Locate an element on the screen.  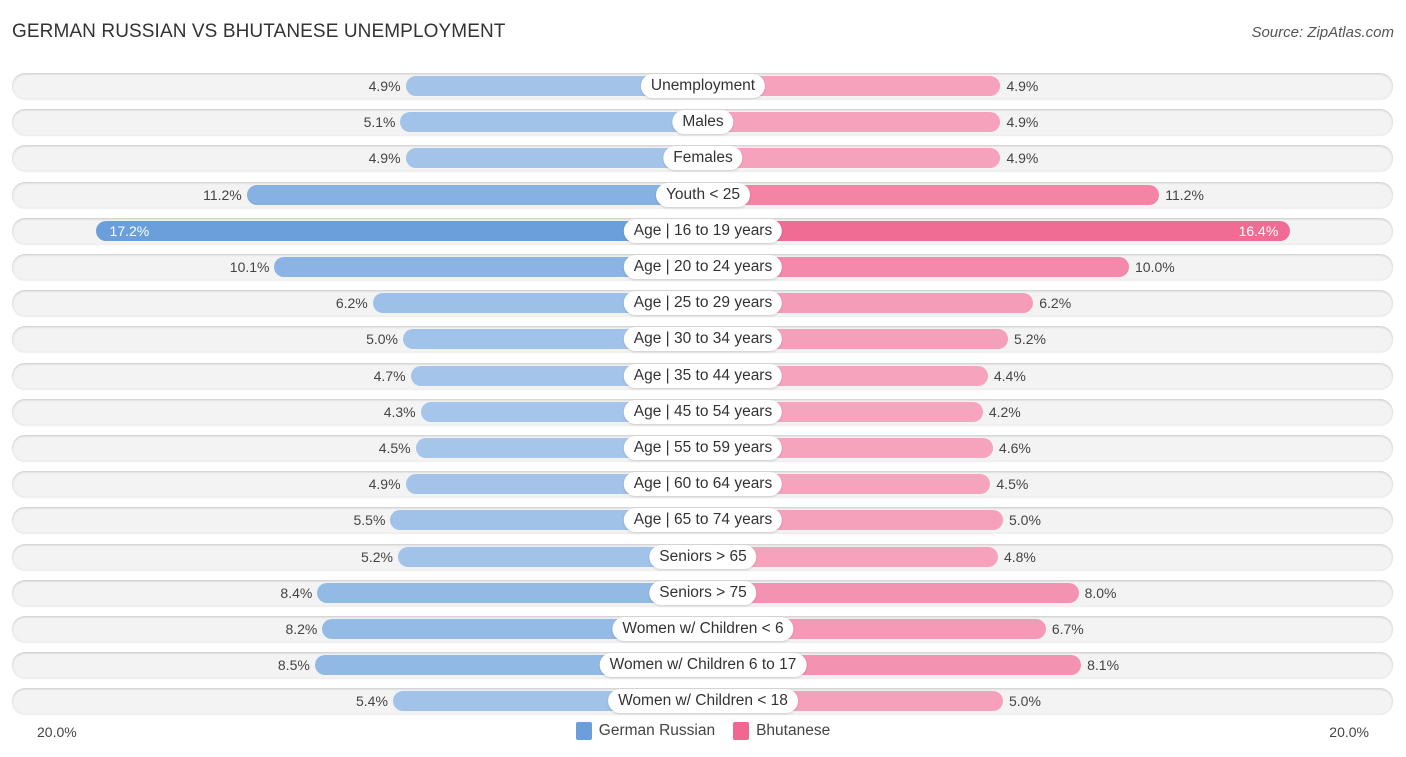
value-label-german-russian: 5.1% is located at coordinates (379, 122).